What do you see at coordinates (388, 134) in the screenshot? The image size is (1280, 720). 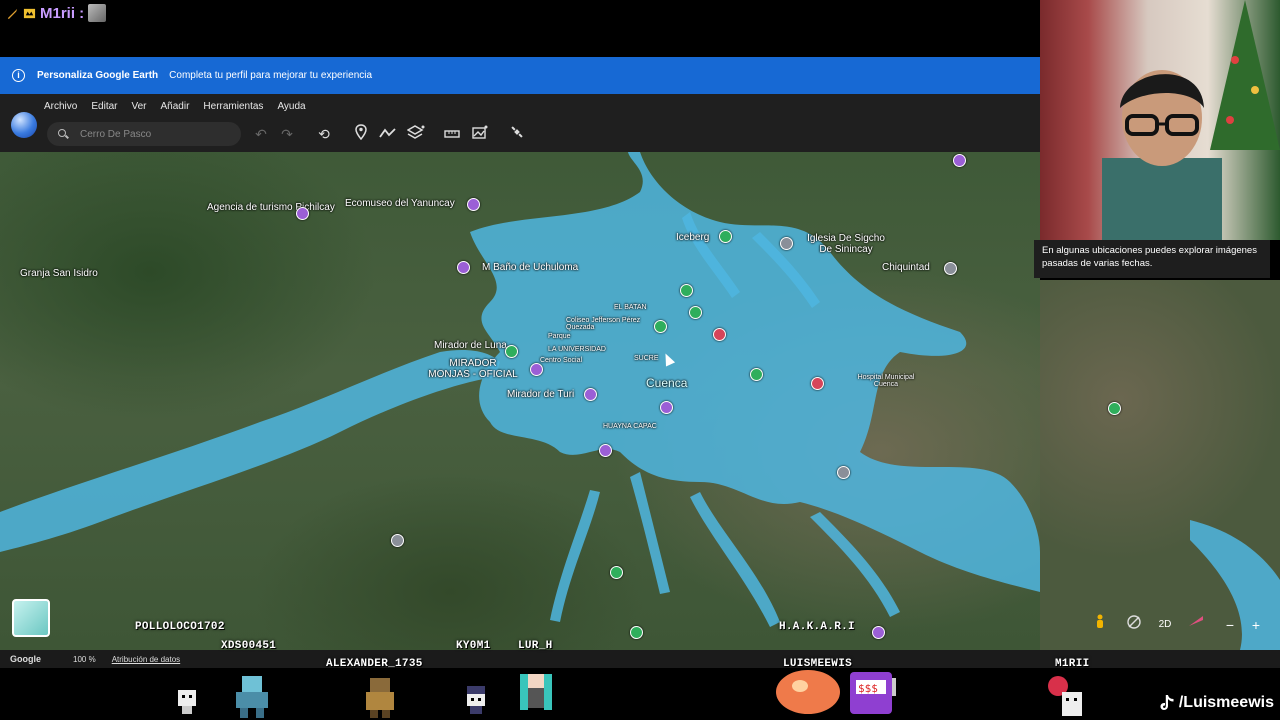 I see `add-path-icon` at bounding box center [388, 134].